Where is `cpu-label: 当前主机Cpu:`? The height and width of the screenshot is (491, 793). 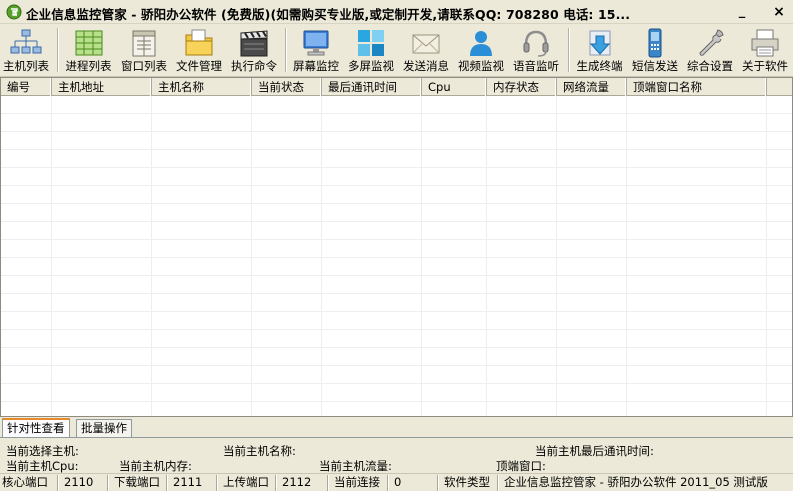
cpu-label: 当前主机Cpu: is located at coordinates (42, 466).